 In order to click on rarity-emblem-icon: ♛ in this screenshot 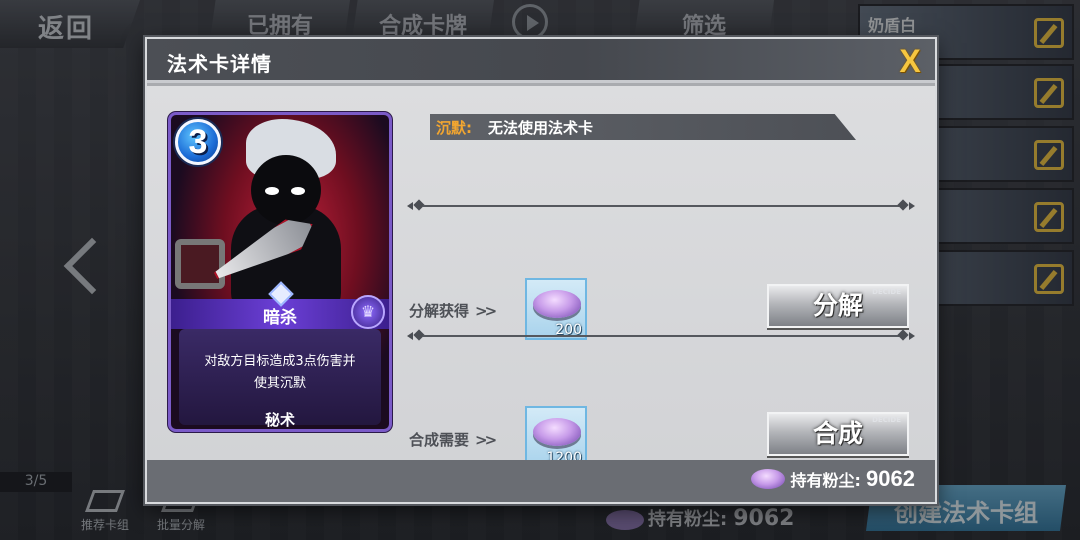, I will do `click(368, 312)`.